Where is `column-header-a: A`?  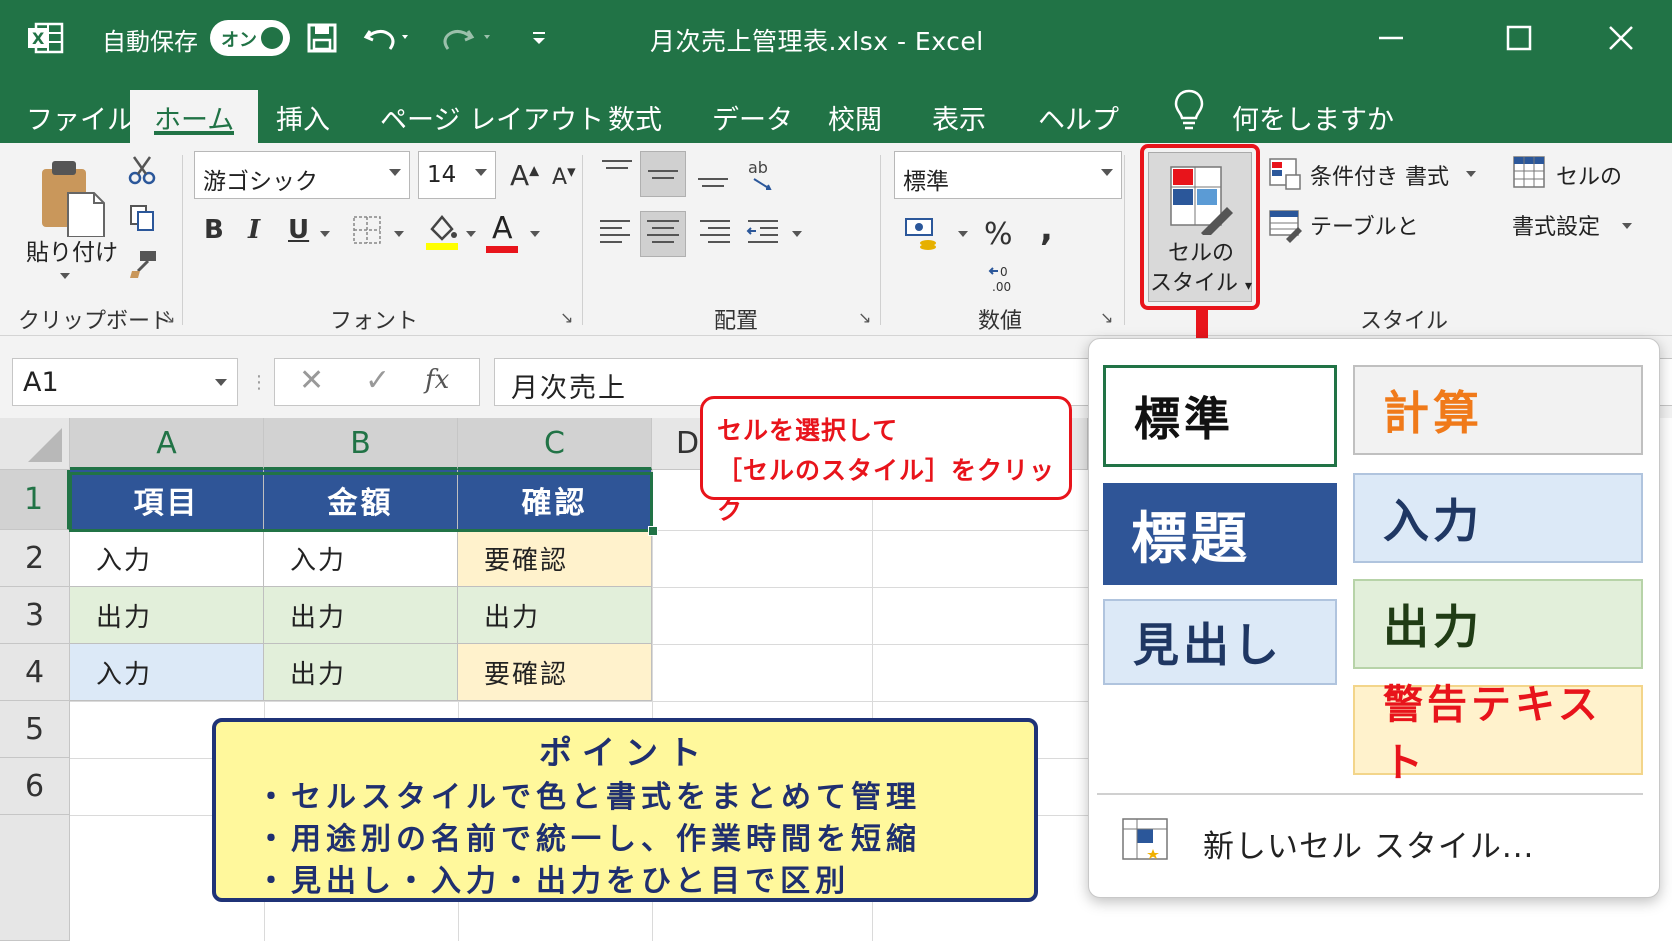
column-header-a: A is located at coordinates (167, 444).